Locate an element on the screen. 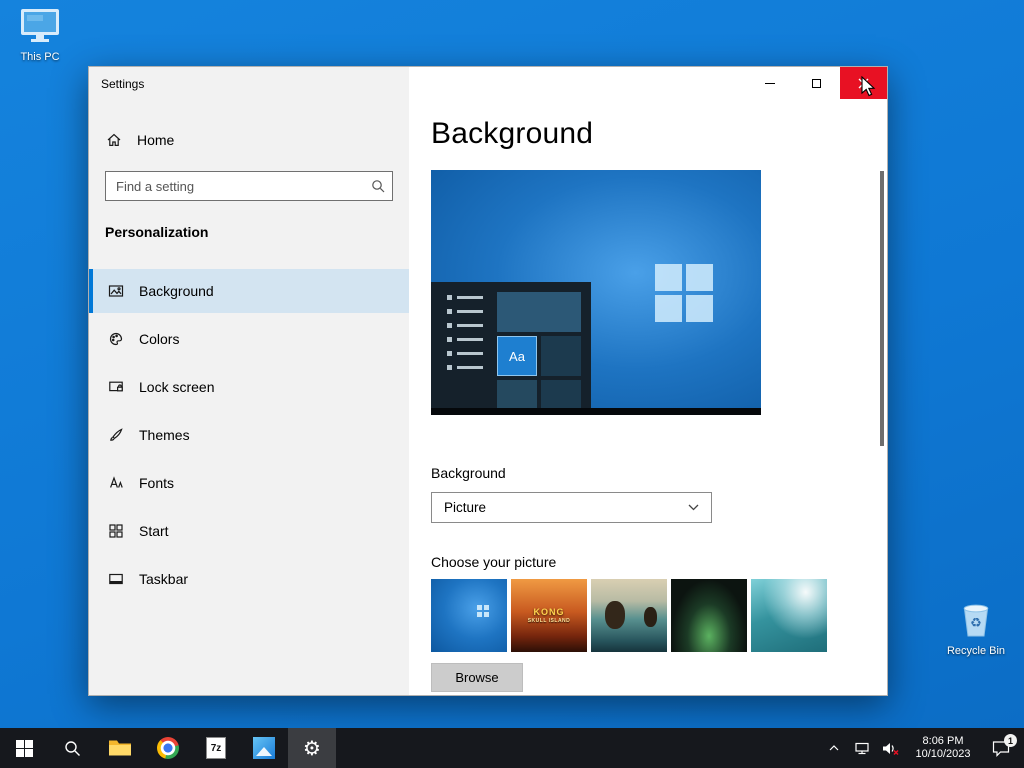 The height and width of the screenshot is (768, 1024). home-icon is located at coordinates (114, 140).